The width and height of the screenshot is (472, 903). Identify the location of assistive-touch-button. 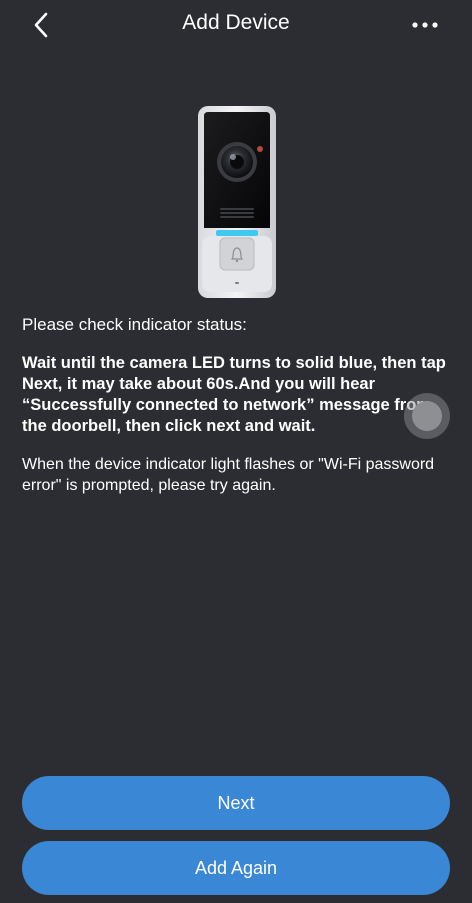
(427, 416).